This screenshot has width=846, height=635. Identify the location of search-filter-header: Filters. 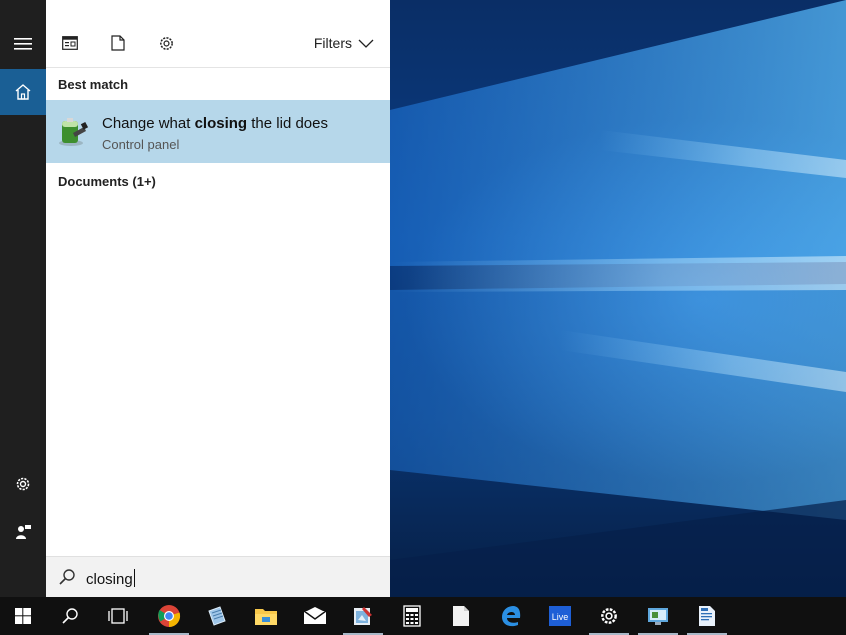
(218, 34).